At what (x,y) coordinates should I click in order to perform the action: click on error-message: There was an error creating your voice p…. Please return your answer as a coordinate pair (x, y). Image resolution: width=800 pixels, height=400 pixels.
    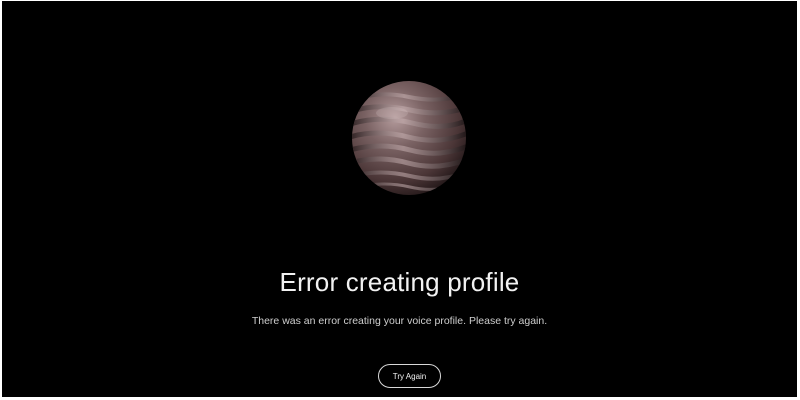
    Looking at the image, I should click on (399, 321).